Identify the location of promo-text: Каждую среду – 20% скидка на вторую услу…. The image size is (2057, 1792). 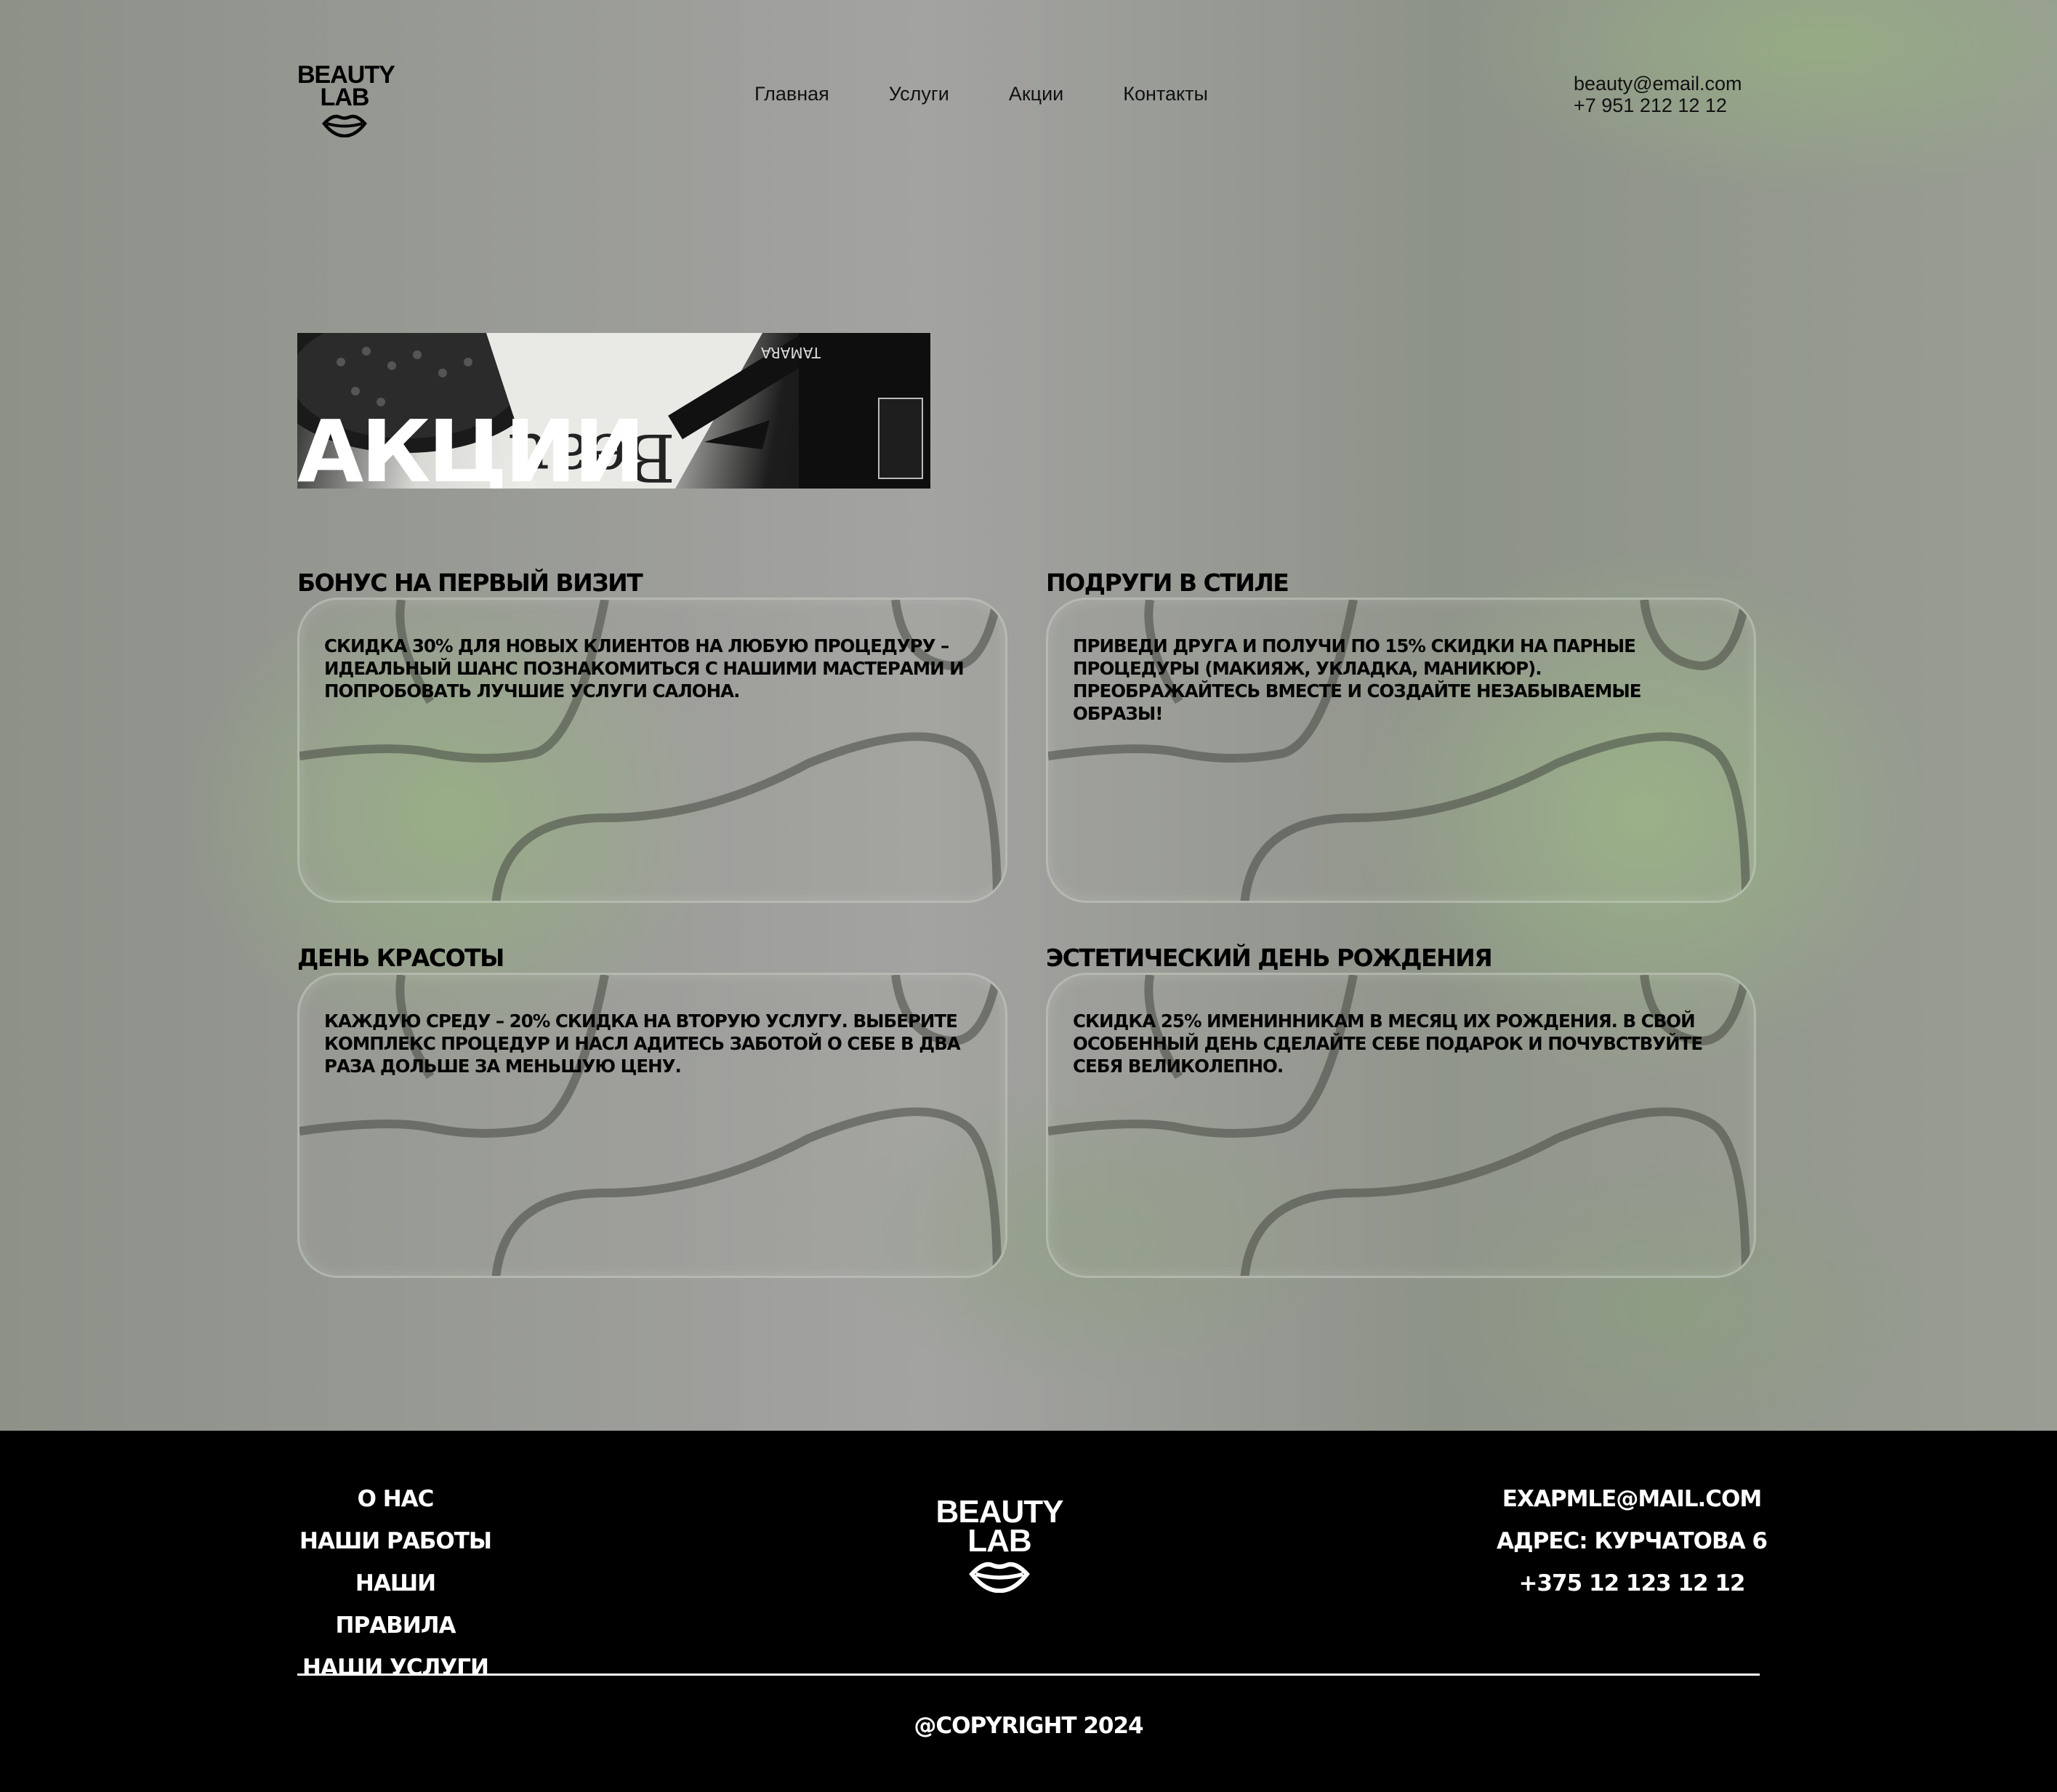
(642, 1044).